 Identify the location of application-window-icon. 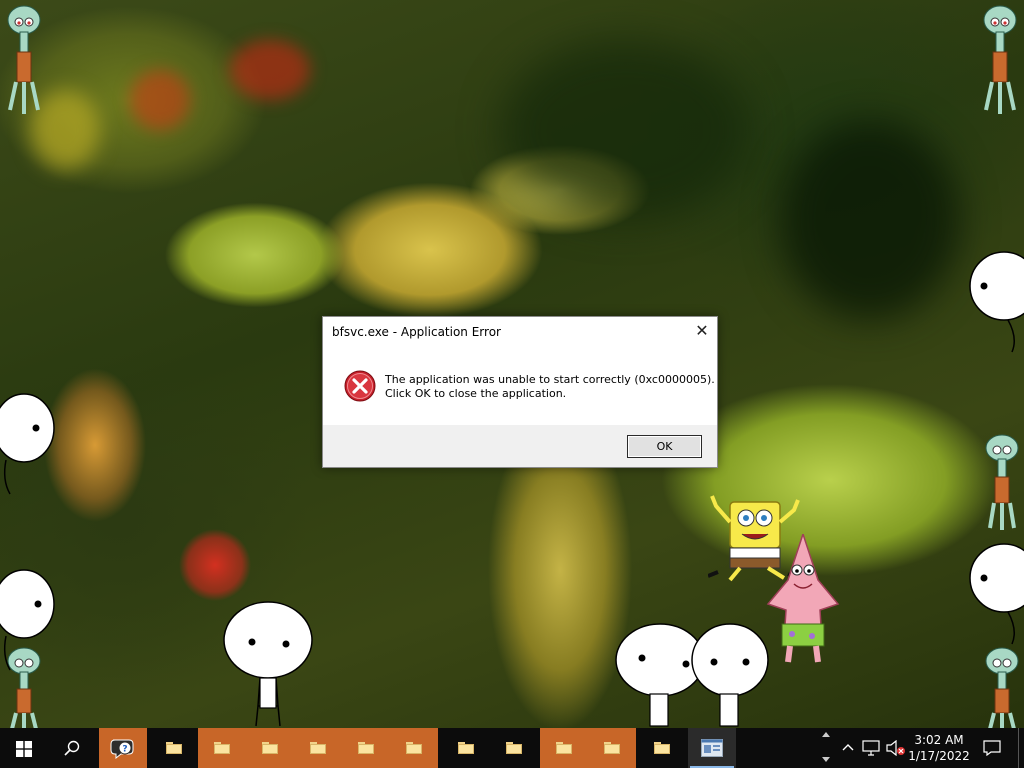
(712, 748).